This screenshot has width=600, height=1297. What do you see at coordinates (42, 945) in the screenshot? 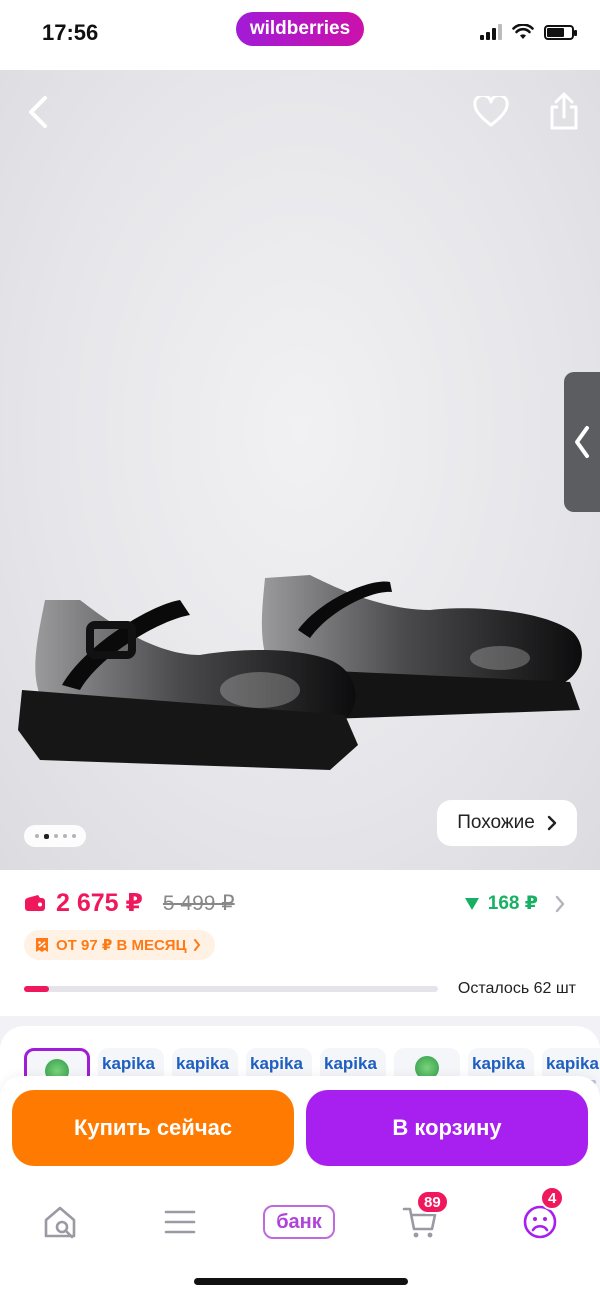
I see `installment-icon` at bounding box center [42, 945].